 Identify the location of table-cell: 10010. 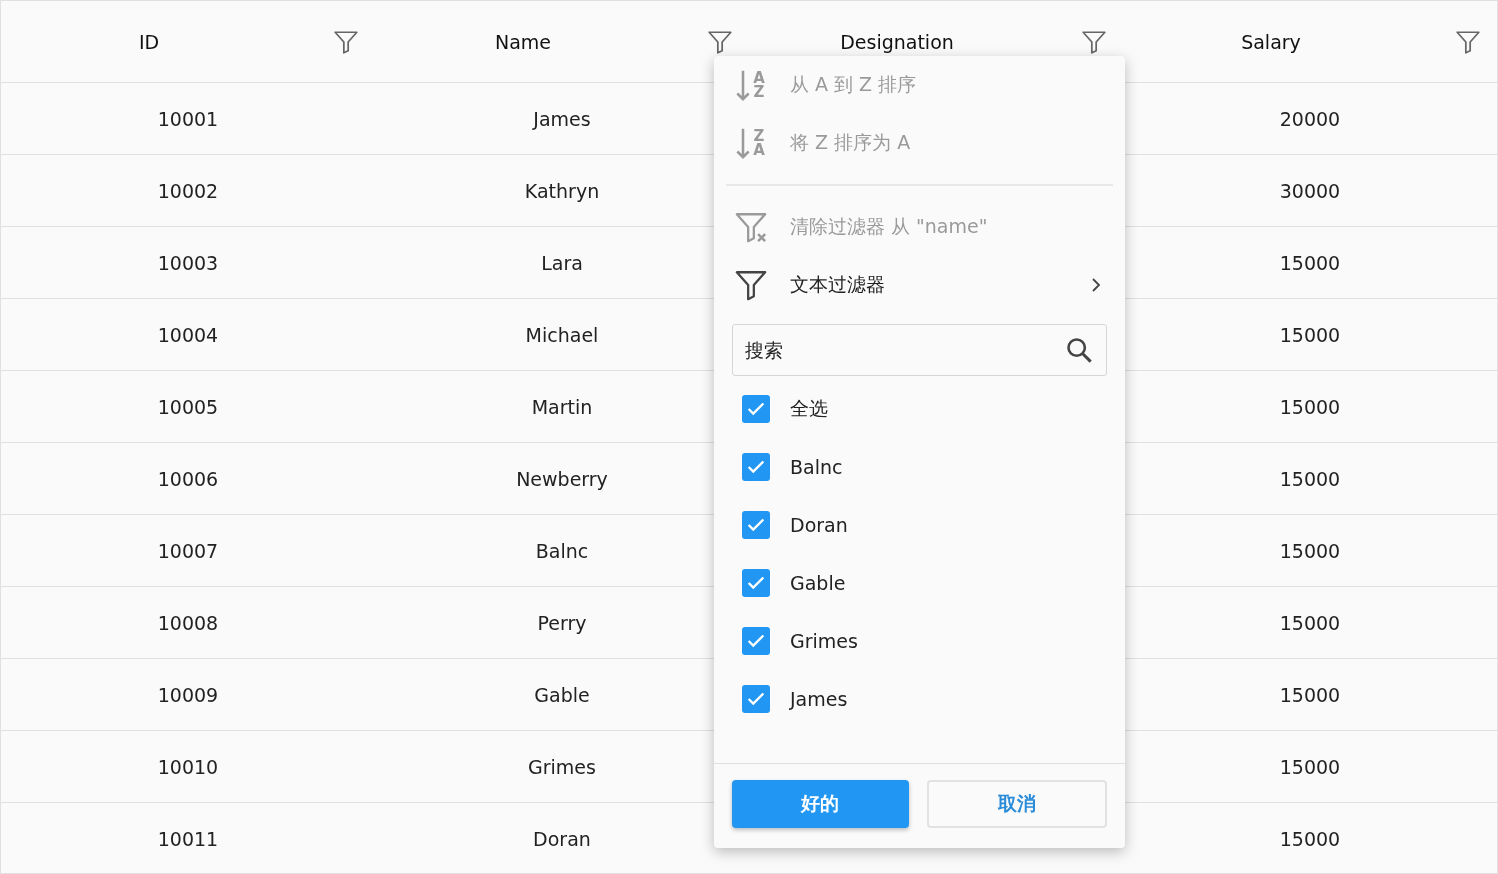
(188, 766).